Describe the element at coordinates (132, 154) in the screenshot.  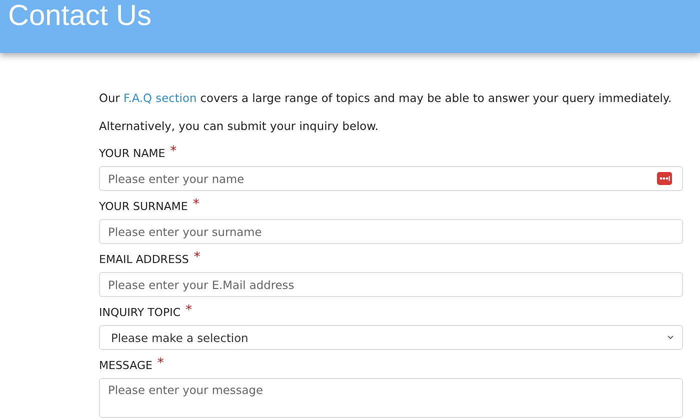
I see `field-label: YOUR NAME` at that location.